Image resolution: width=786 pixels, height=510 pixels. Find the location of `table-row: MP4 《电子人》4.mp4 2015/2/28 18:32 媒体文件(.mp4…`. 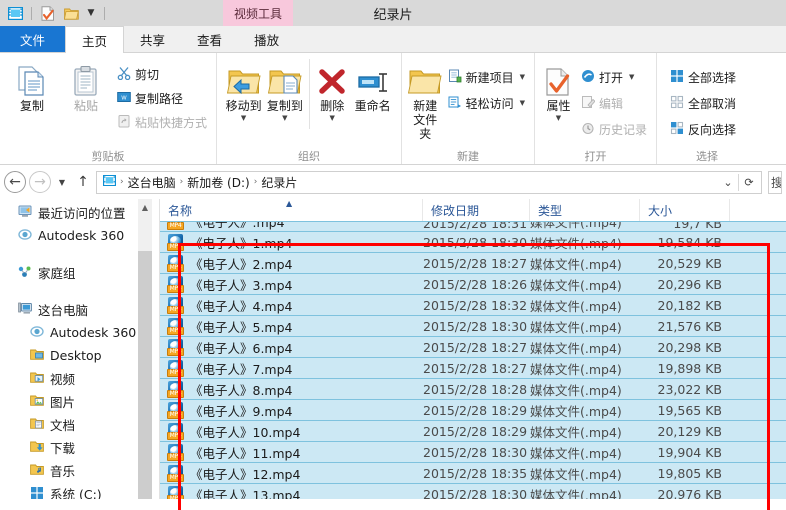

table-row: MP4 《电子人》4.mp4 2015/2/28 18:32 媒体文件(.mp4… is located at coordinates (473, 305).